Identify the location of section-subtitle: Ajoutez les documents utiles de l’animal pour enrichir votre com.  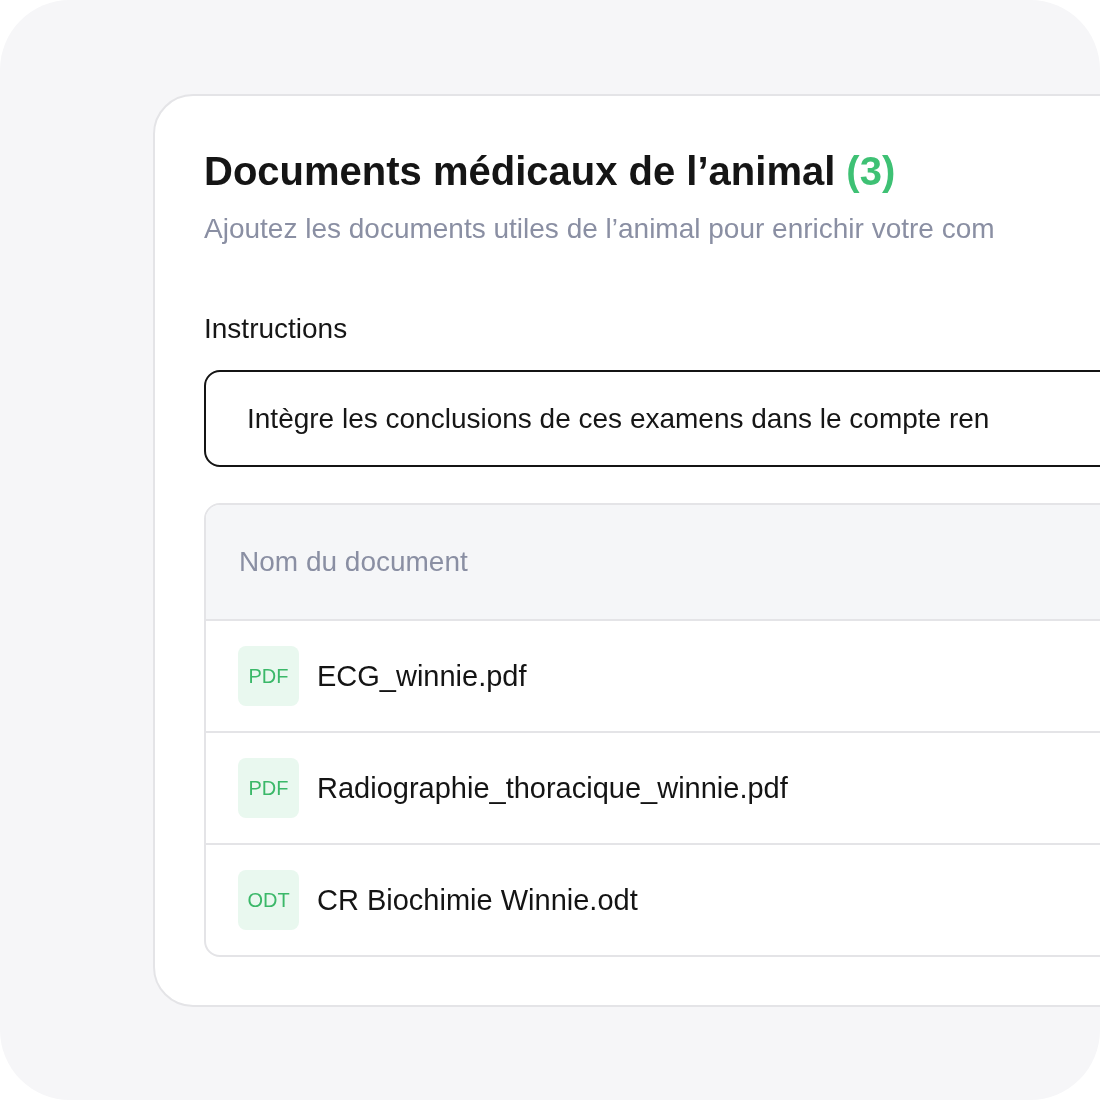
(600, 229).